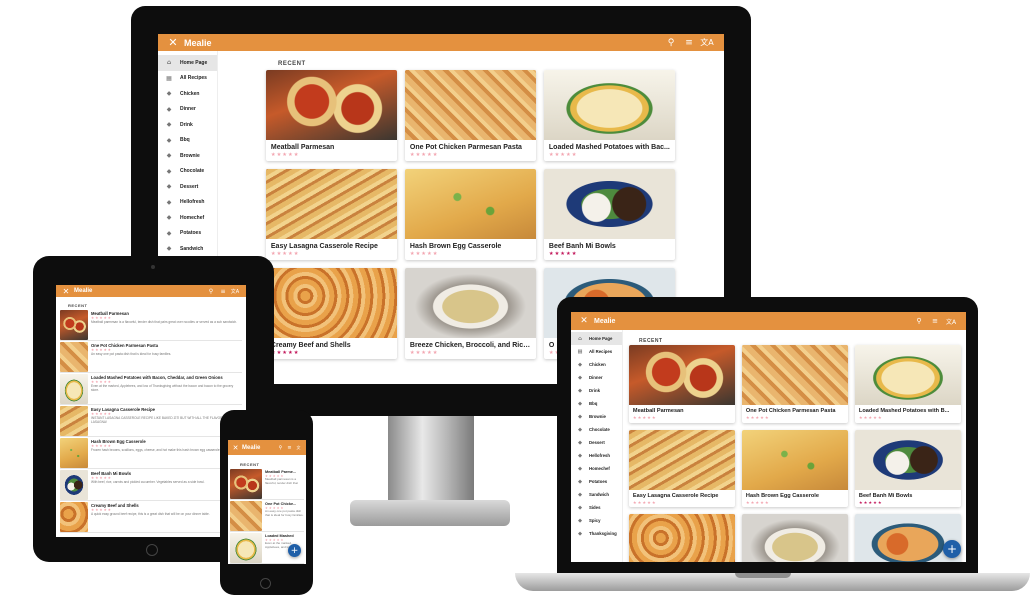 The height and width of the screenshot is (598, 1036). I want to click on recipe-card: Easy Lasagna Casserole Recipe ★★★★★, so click(682, 468).